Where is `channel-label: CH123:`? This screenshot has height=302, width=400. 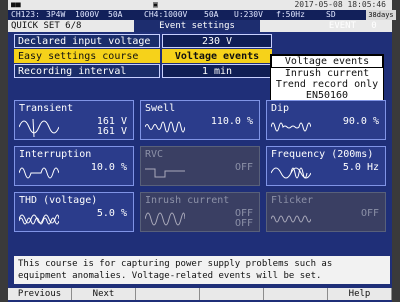 channel-label: CH123: is located at coordinates (25, 14).